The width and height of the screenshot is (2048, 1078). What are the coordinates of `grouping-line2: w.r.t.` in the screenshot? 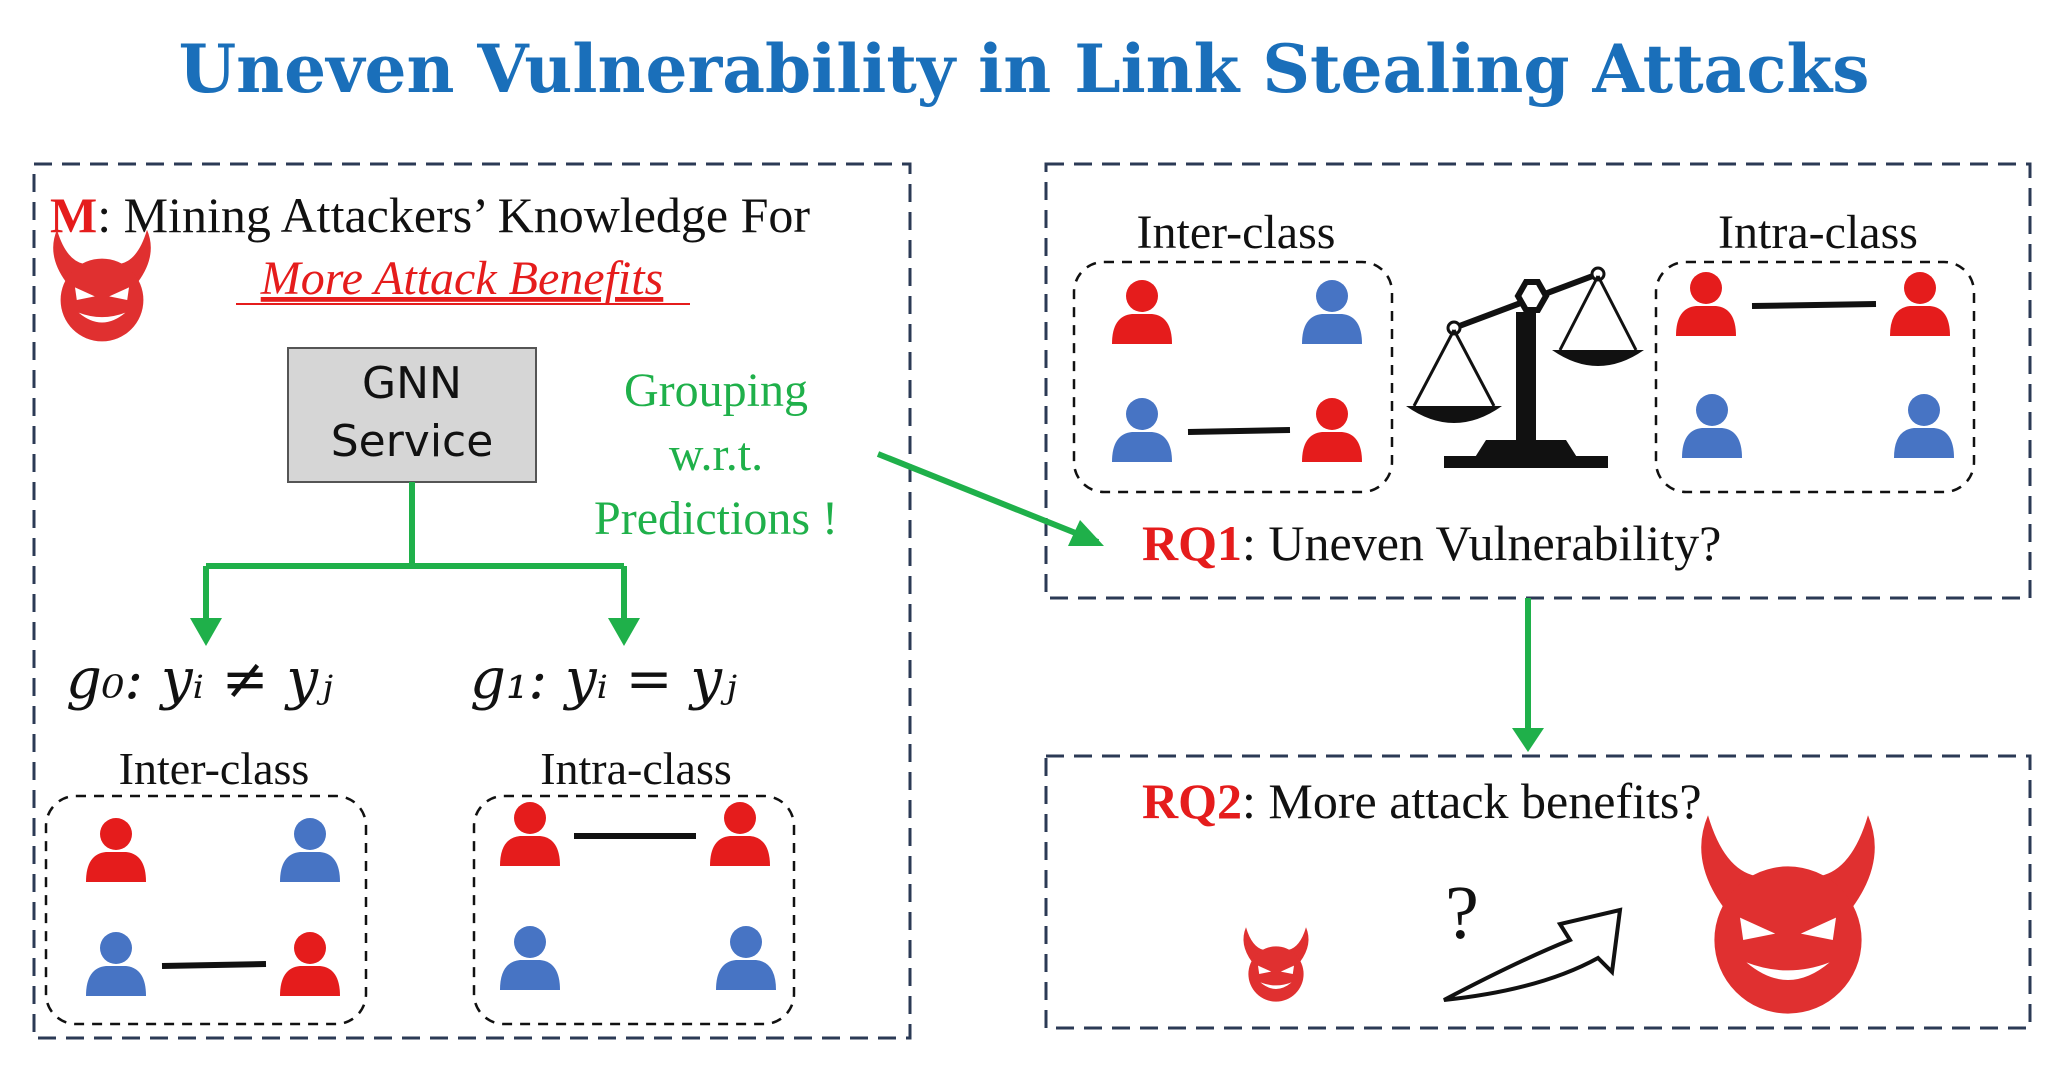 It's located at (716, 454).